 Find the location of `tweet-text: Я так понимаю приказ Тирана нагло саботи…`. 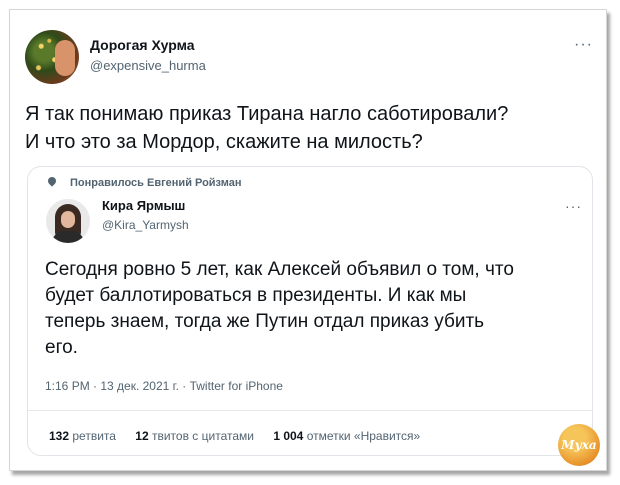

tweet-text: Я так понимаю приказ Тирана нагло саботи… is located at coordinates (305, 128).